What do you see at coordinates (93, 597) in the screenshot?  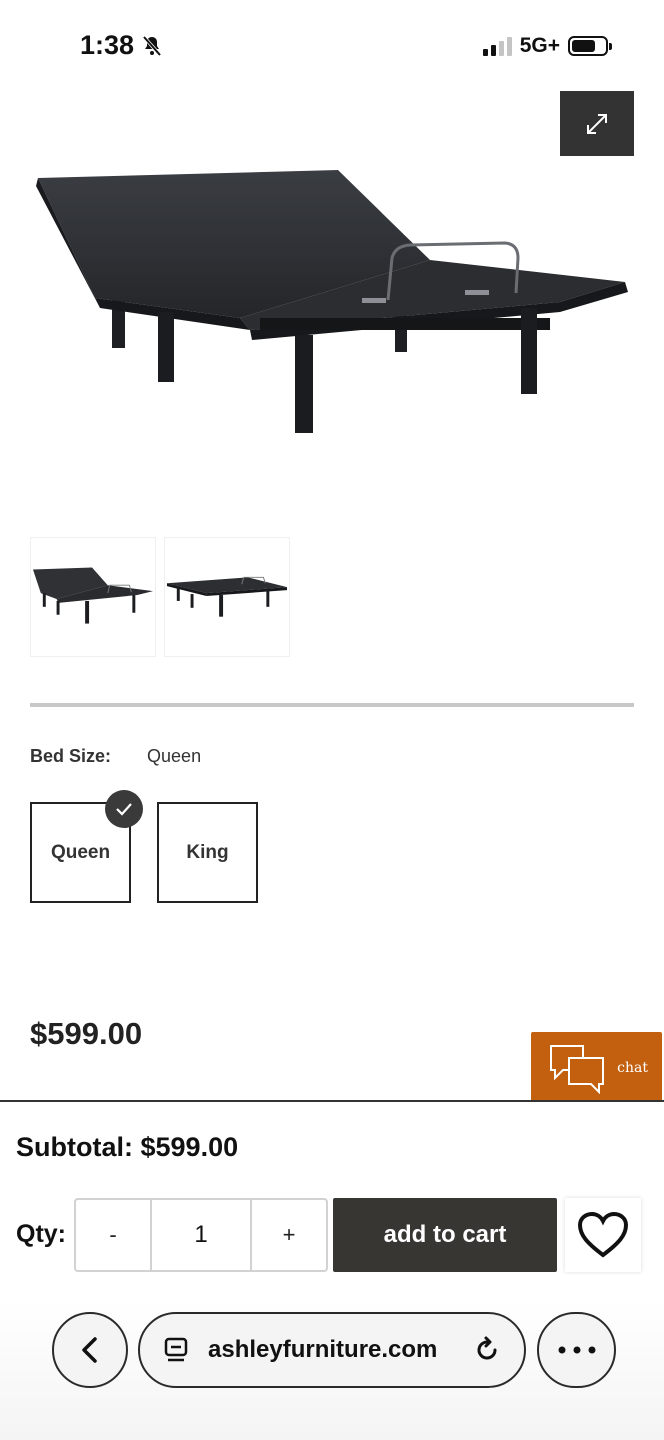 I see `thumbnail-raised` at bounding box center [93, 597].